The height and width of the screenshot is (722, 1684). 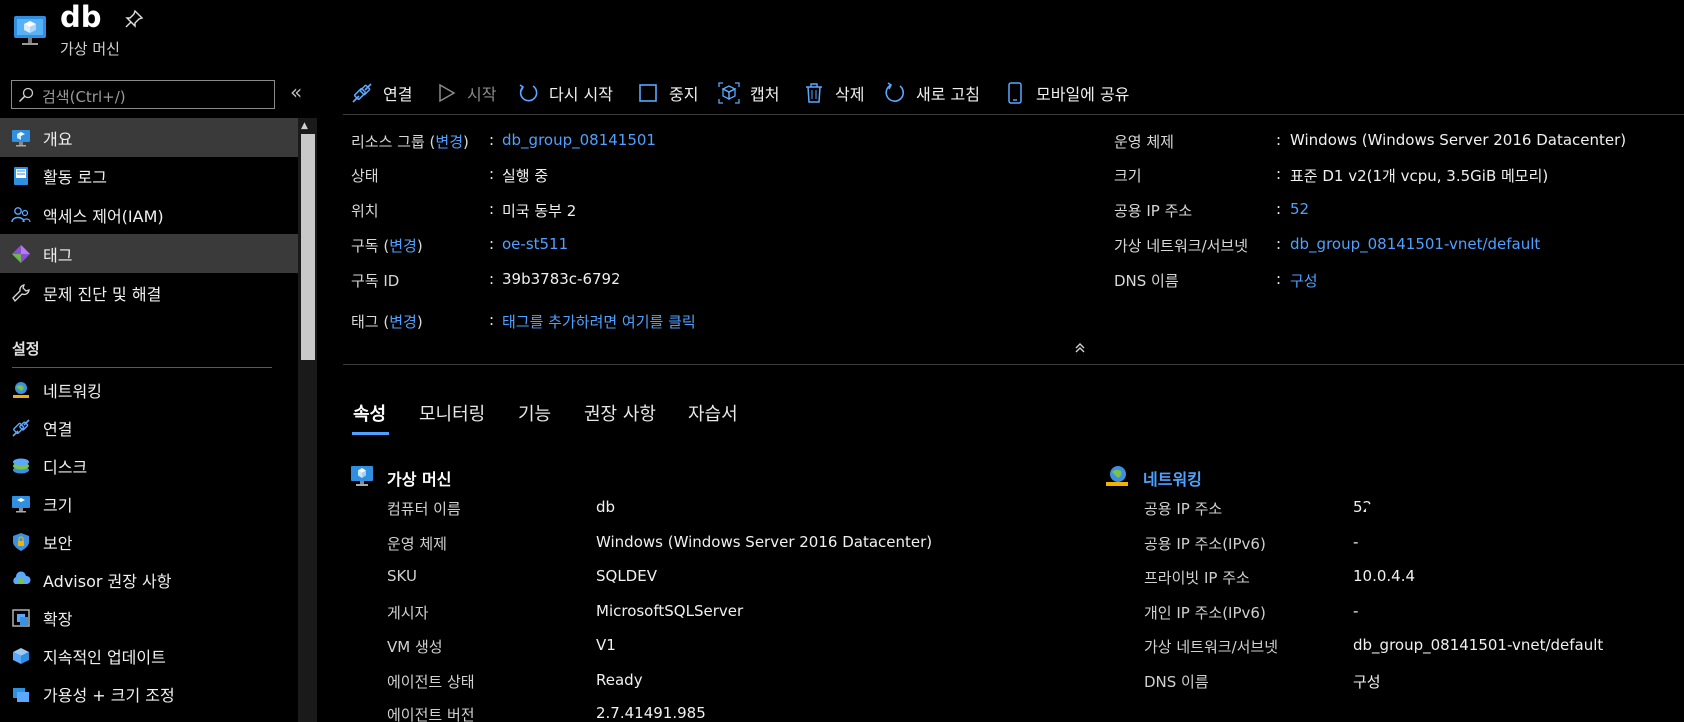 What do you see at coordinates (149, 253) in the screenshot?
I see `sidebar-item-tags: 태그` at bounding box center [149, 253].